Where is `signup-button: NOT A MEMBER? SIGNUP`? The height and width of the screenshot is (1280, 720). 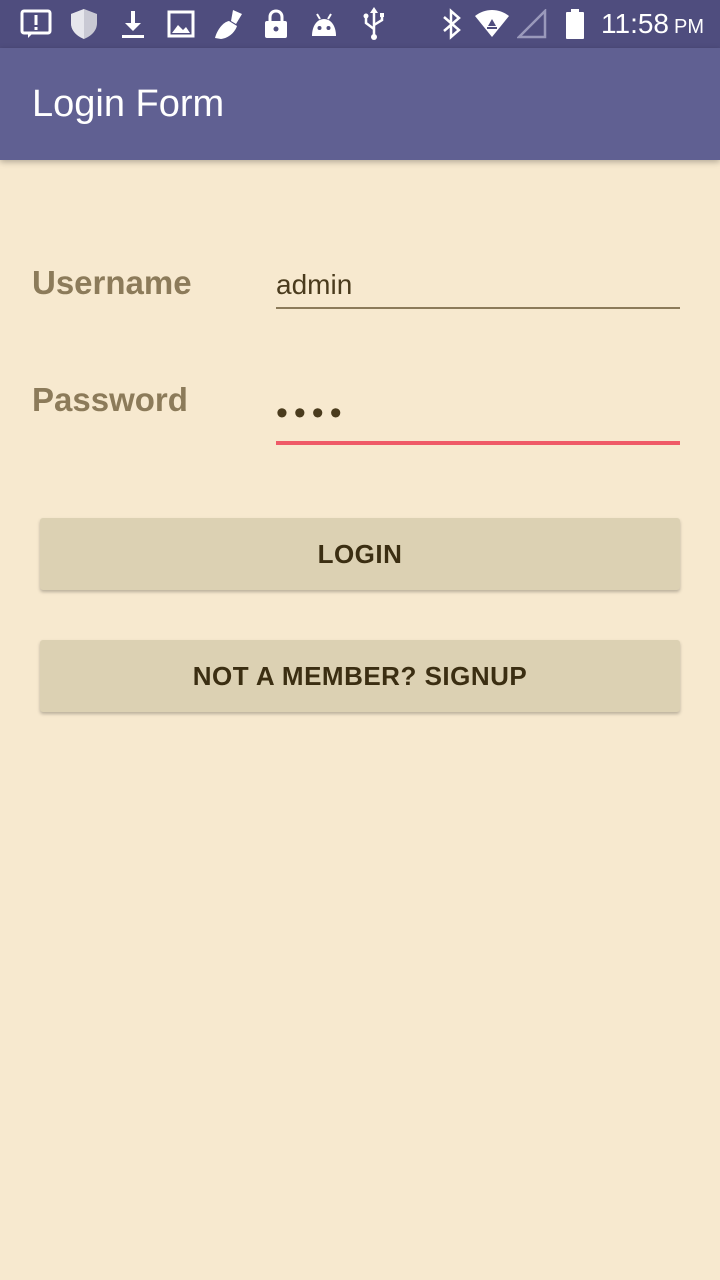 signup-button: NOT A MEMBER? SIGNUP is located at coordinates (360, 676).